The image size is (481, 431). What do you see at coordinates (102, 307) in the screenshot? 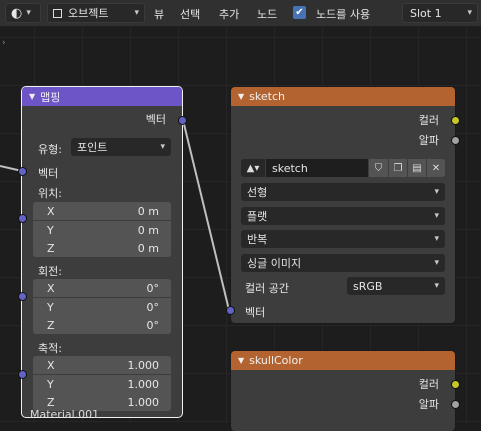
I see `rotation-y-field: Y 0°` at bounding box center [102, 307].